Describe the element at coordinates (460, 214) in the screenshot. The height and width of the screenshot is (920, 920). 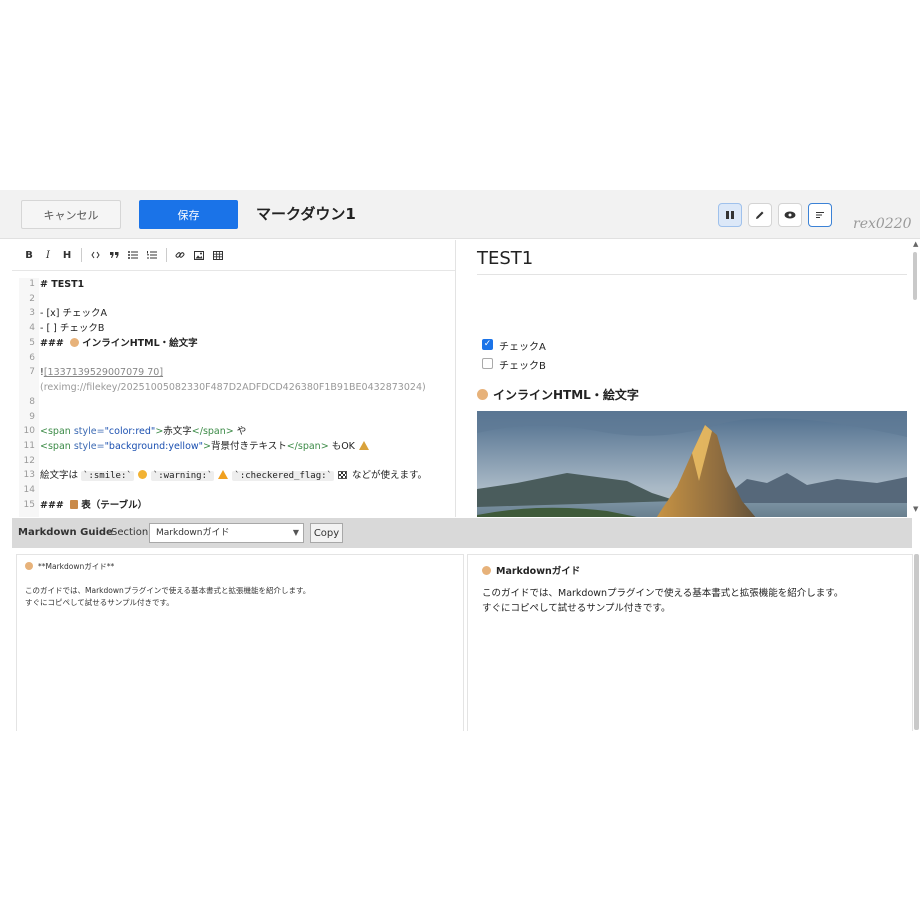
I see `header-bar: キャンセル 保存 マークダウン1 rex0220` at that location.